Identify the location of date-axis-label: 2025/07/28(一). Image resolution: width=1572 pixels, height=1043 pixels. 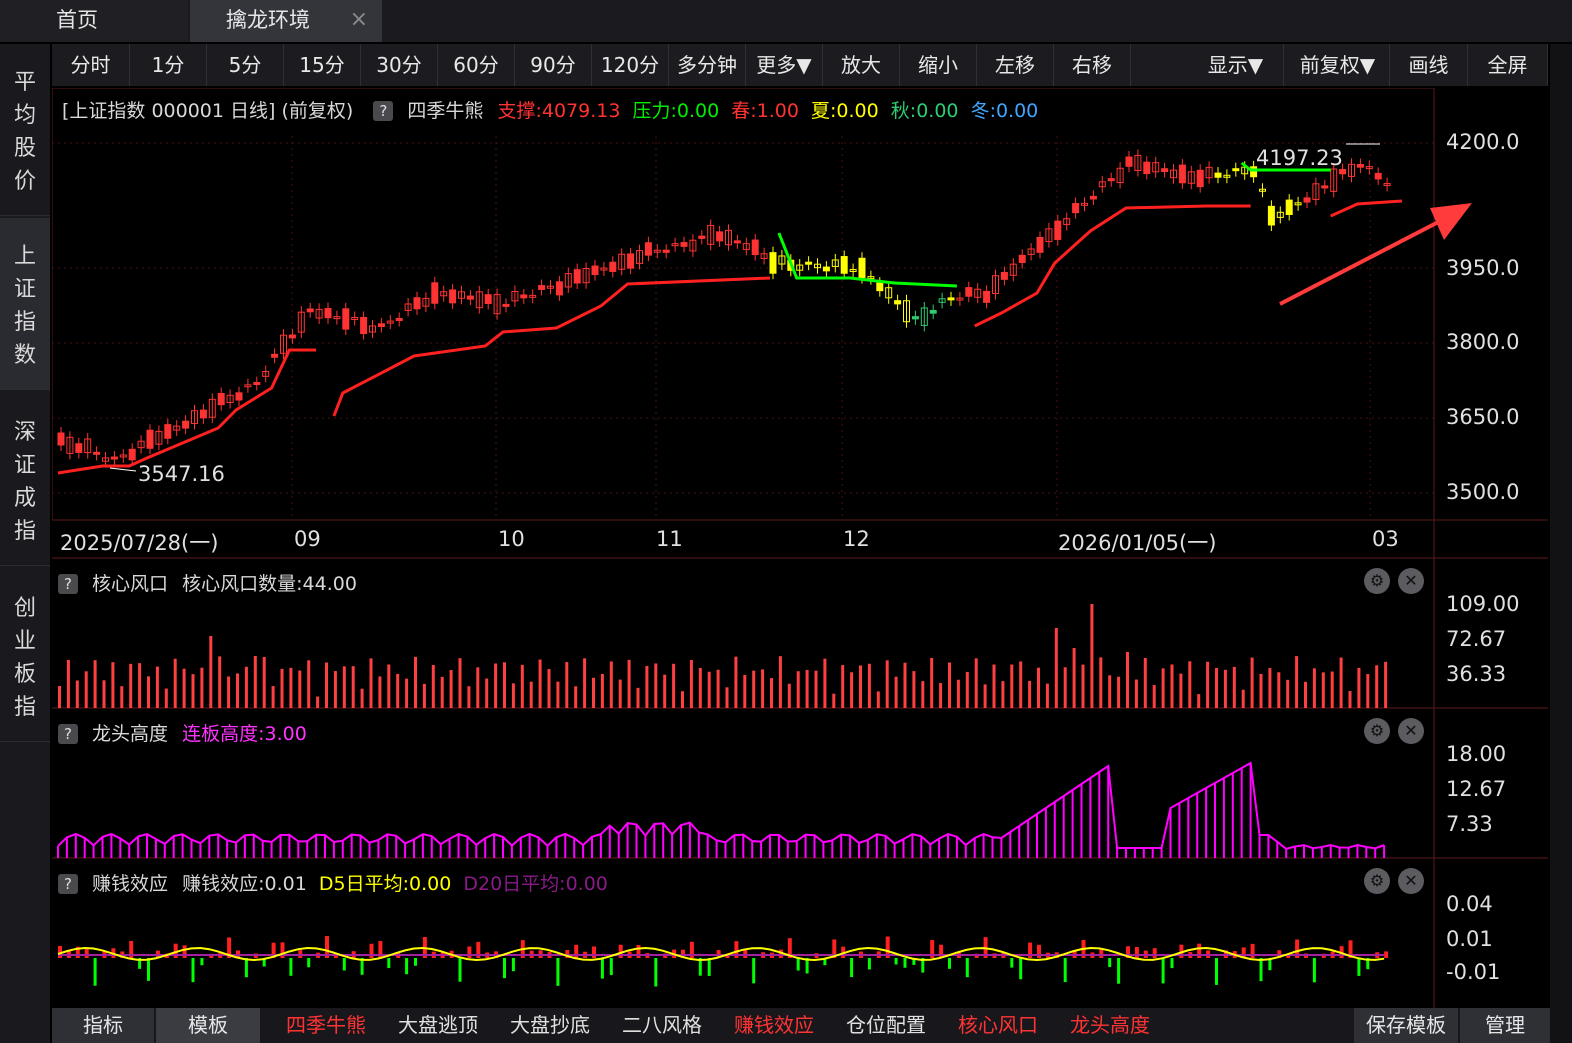
(139, 543).